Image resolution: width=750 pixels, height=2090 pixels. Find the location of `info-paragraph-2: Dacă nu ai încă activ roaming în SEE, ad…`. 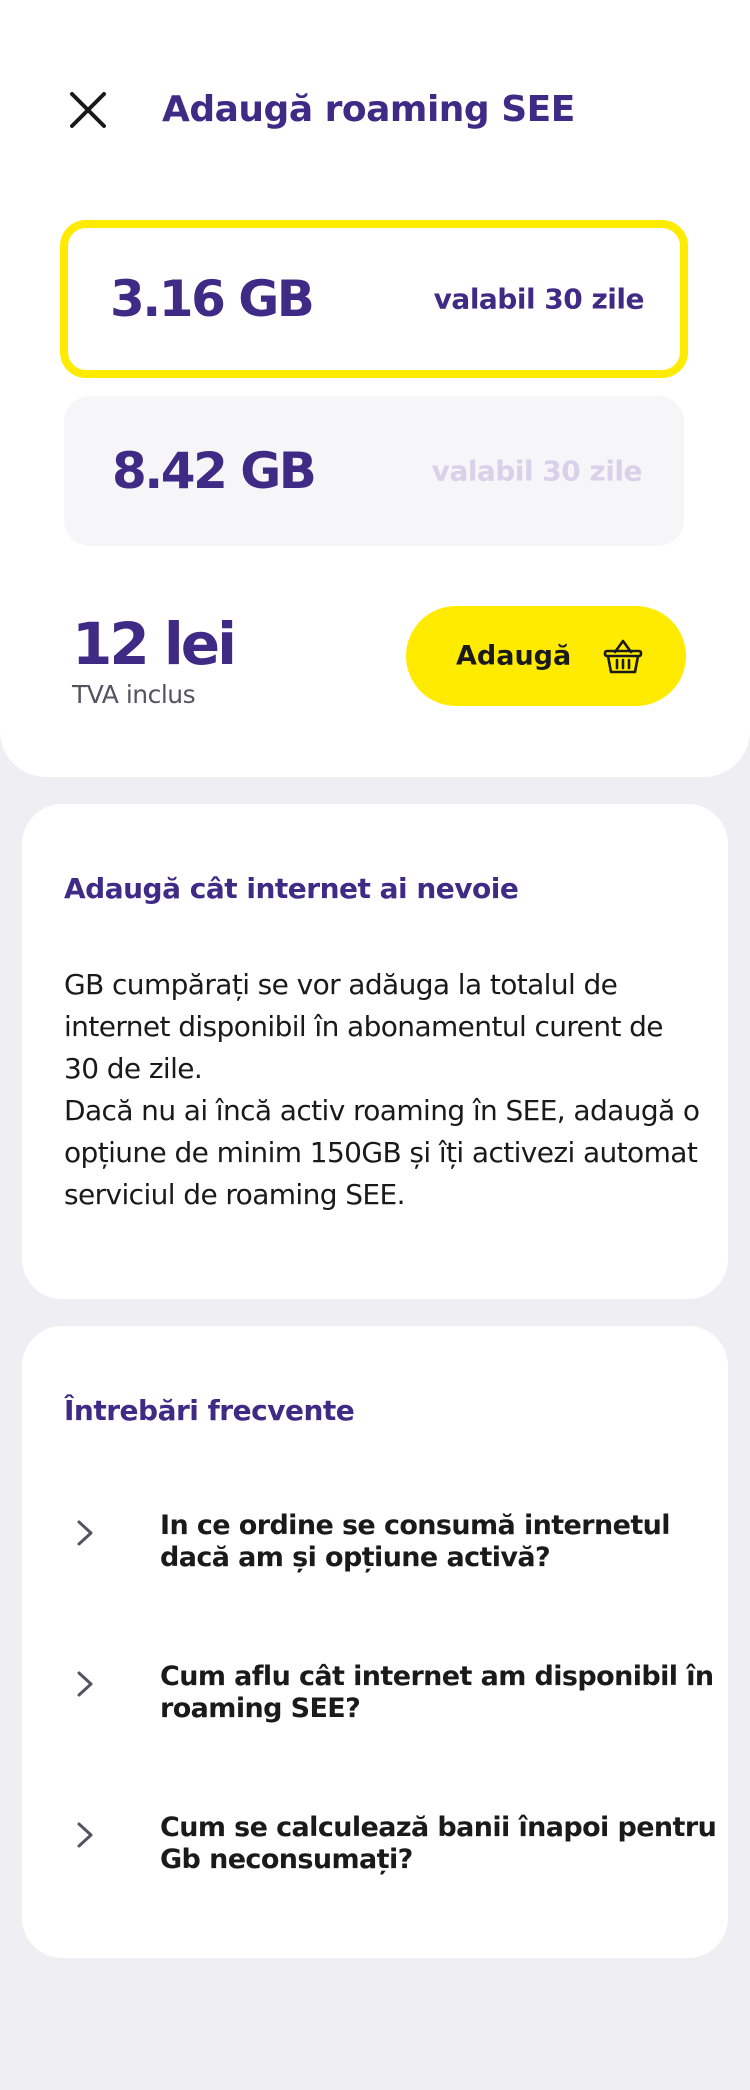

info-paragraph-2: Dacă nu ai încă activ roaming în SEE, ad… is located at coordinates (382, 1152).